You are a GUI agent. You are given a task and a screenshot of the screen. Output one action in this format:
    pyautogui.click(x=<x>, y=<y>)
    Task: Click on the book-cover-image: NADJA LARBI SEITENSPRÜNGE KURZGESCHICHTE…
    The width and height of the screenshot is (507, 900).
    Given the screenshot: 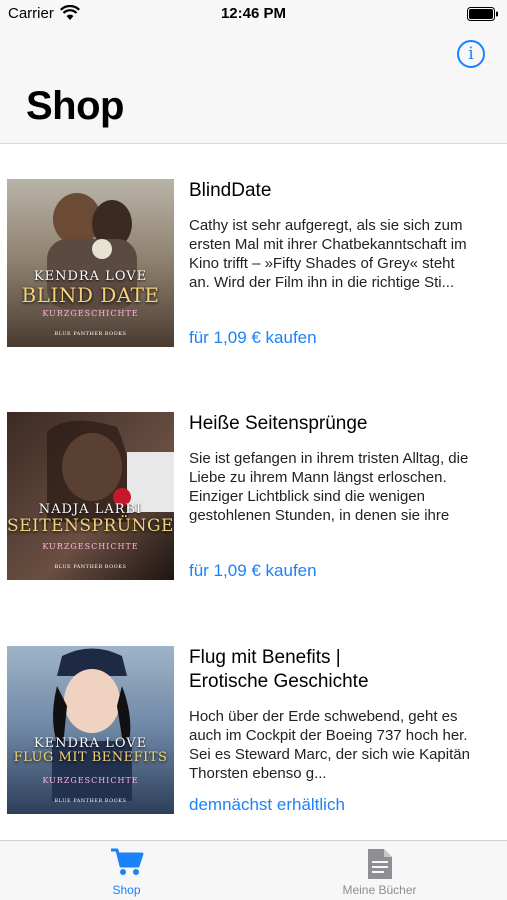 What is the action you would take?
    pyautogui.click(x=90, y=496)
    